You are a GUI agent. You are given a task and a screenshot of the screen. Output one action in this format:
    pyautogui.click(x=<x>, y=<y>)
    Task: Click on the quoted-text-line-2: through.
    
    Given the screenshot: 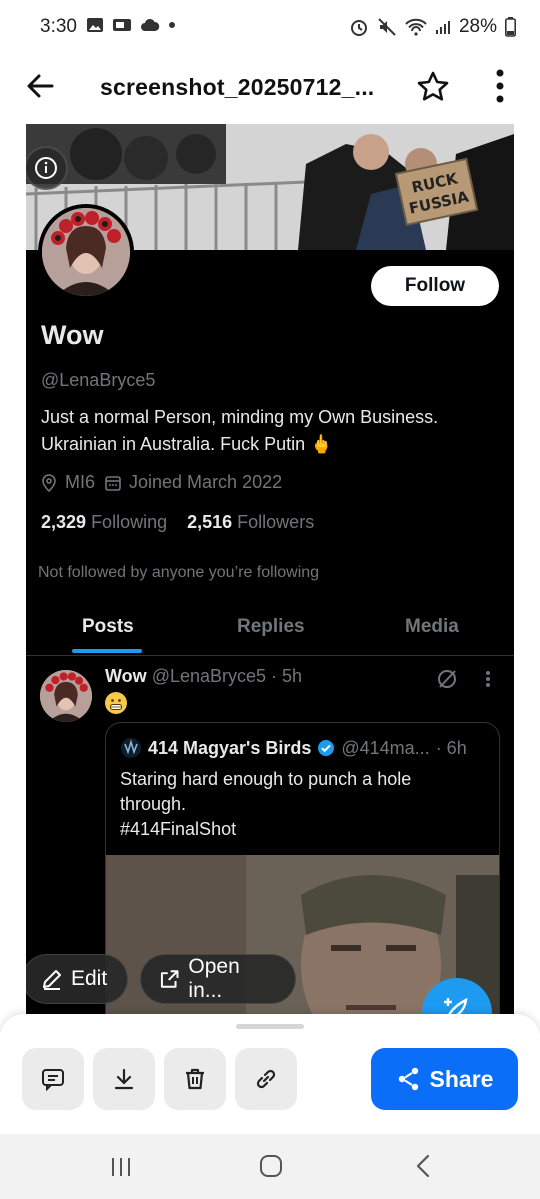 What is the action you would take?
    pyautogui.click(x=153, y=804)
    